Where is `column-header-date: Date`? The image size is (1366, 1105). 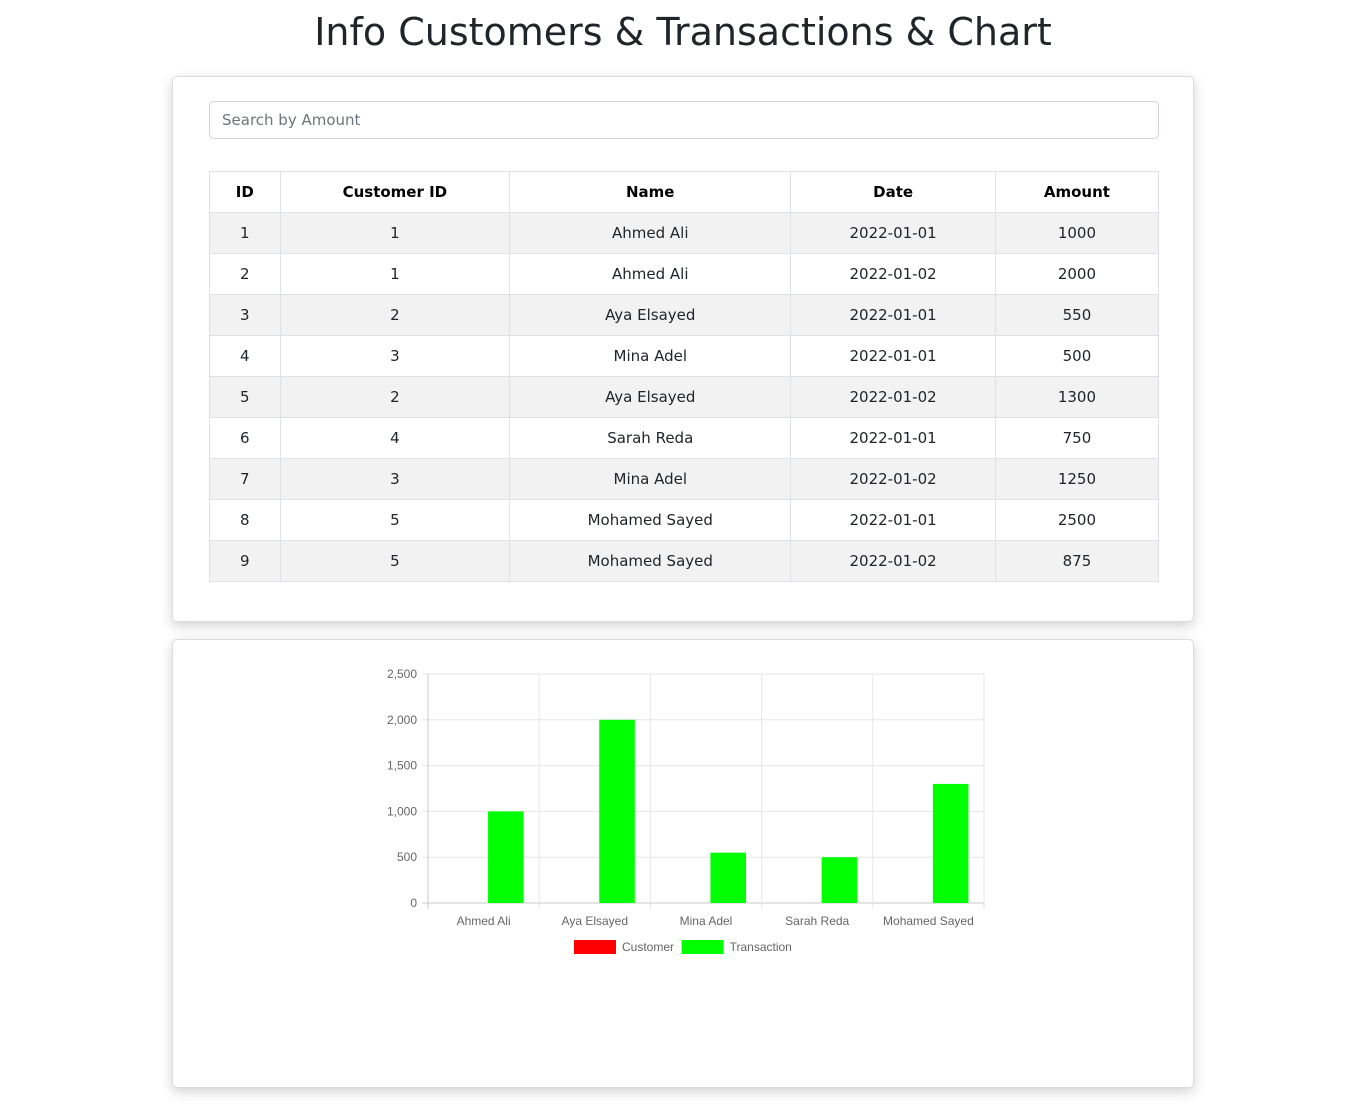
column-header-date: Date is located at coordinates (893, 192).